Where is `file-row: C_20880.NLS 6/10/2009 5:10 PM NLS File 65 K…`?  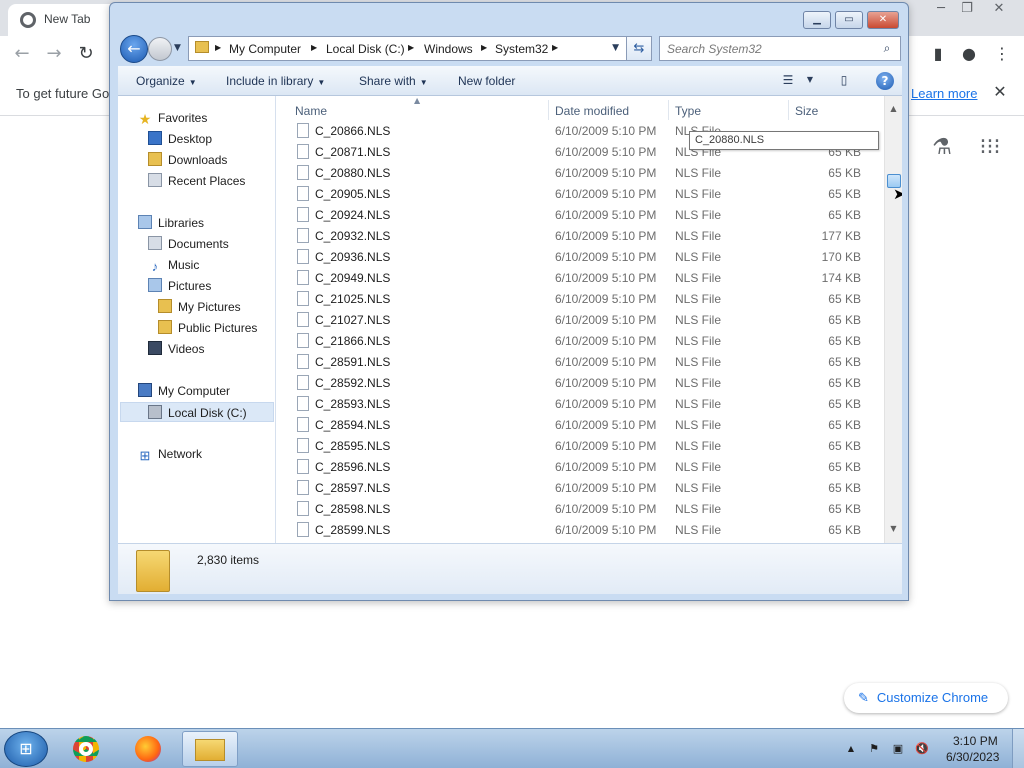
file-row: C_20880.NLS 6/10/2009 5:10 PM NLS File 65 K… is located at coordinates (580, 172).